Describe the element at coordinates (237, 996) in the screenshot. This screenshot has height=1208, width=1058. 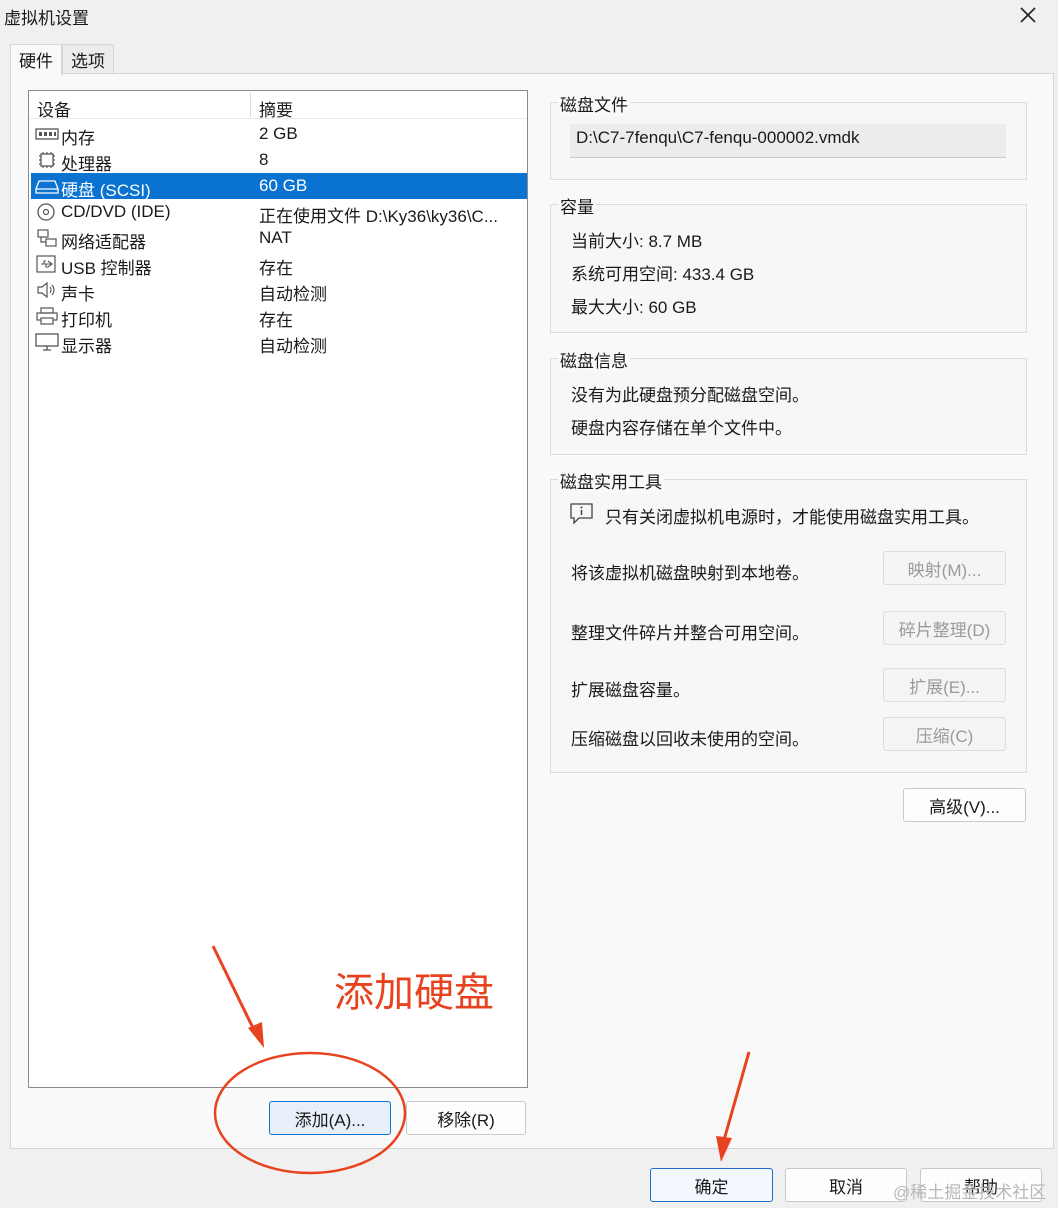
I see `annotation-arrow-left` at that location.